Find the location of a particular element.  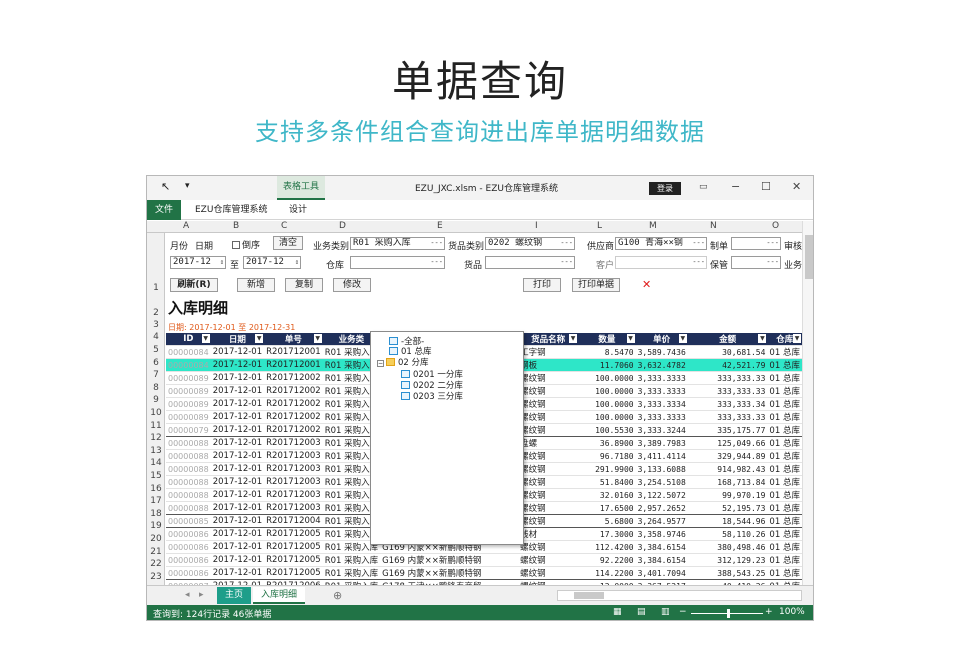

sheet-tab-home: 主页 is located at coordinates (234, 595).